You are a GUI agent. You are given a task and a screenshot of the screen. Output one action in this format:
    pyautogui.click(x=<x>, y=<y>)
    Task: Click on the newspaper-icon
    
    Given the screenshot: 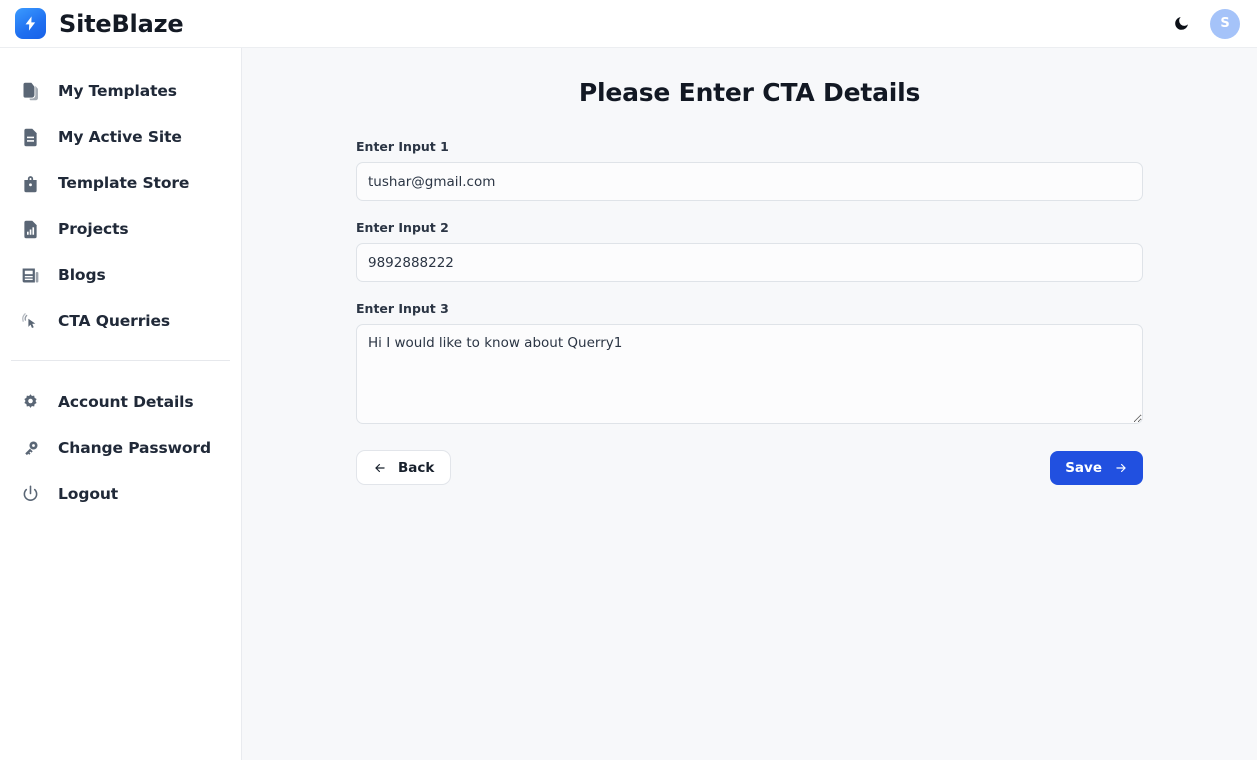 What is the action you would take?
    pyautogui.click(x=30, y=275)
    